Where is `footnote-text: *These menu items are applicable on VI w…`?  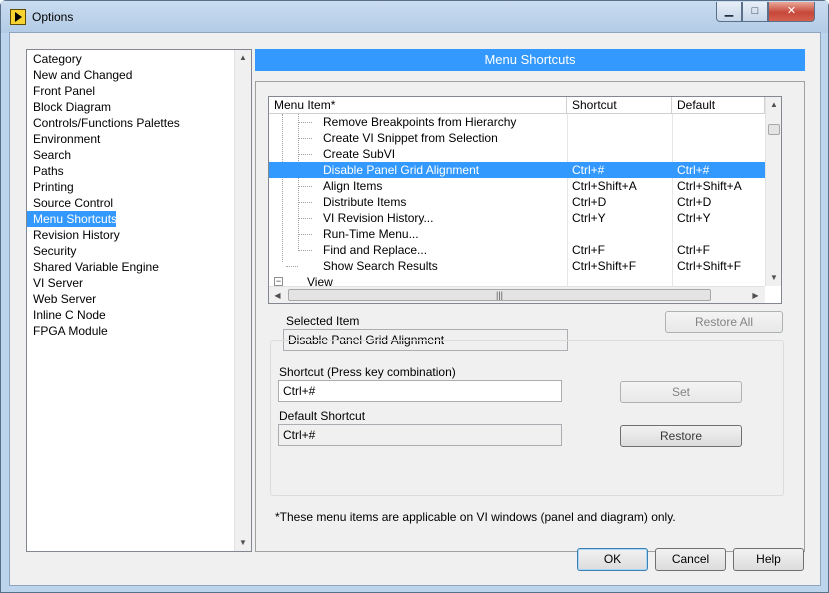 footnote-text: *These menu items are applicable on VI w… is located at coordinates (475, 517).